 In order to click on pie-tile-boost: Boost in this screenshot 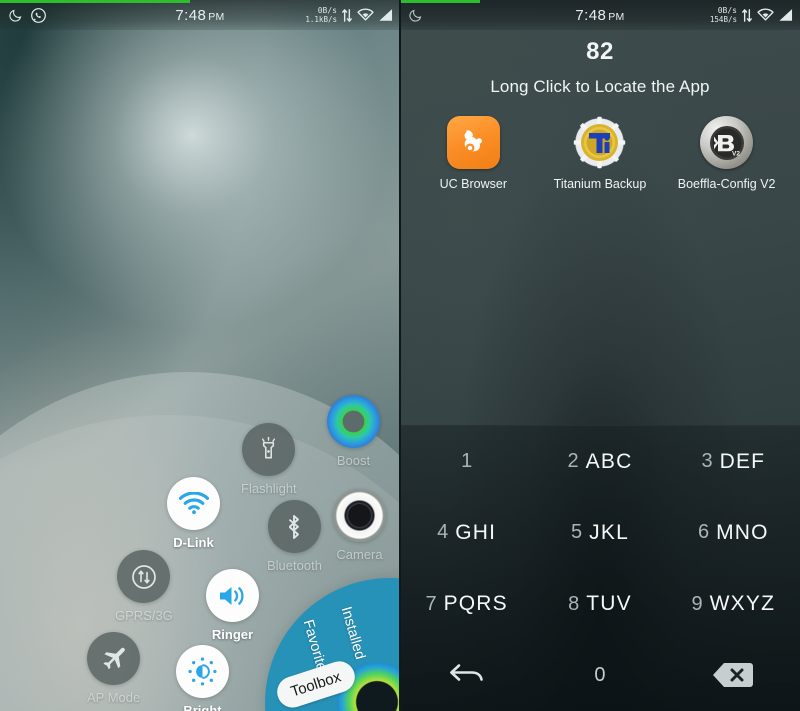, I will do `click(353, 431)`.